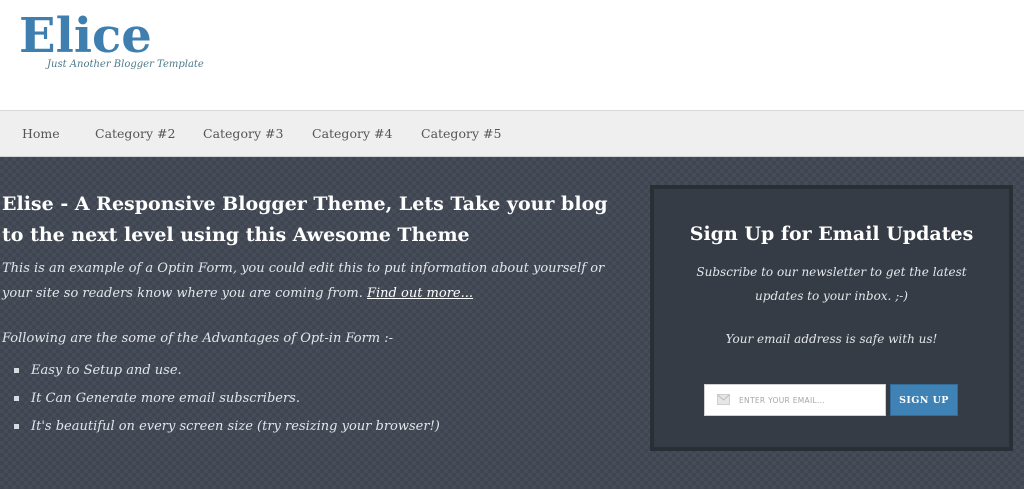  I want to click on list-item: Easy to Setup and use., so click(227, 375).